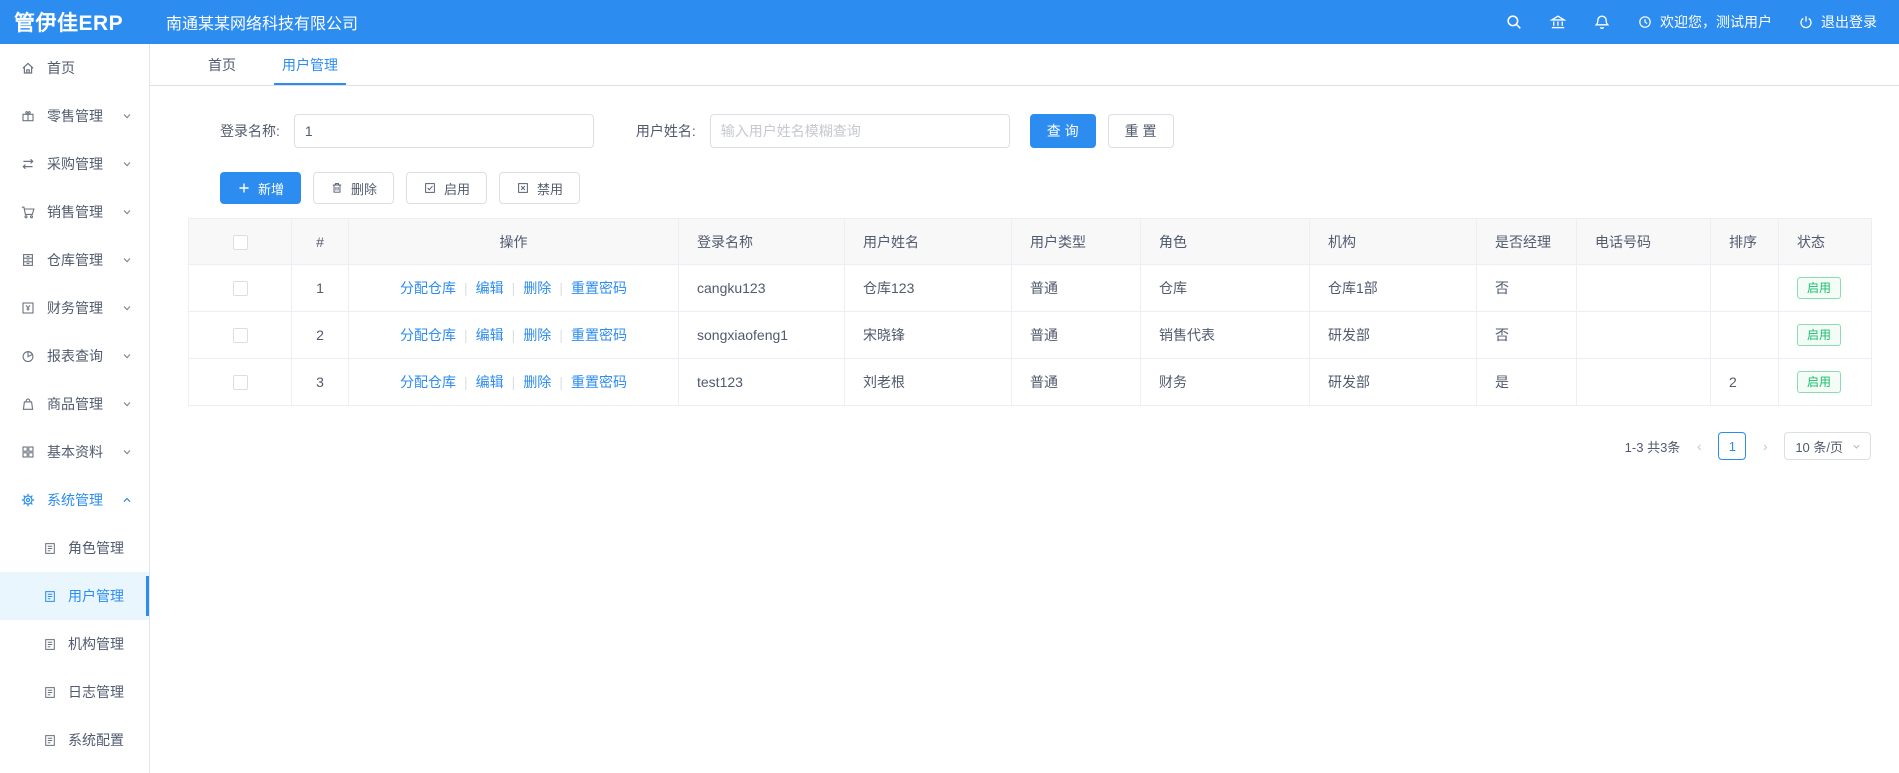  I want to click on sidebar-item-org-management: 机构管理, so click(74, 644).